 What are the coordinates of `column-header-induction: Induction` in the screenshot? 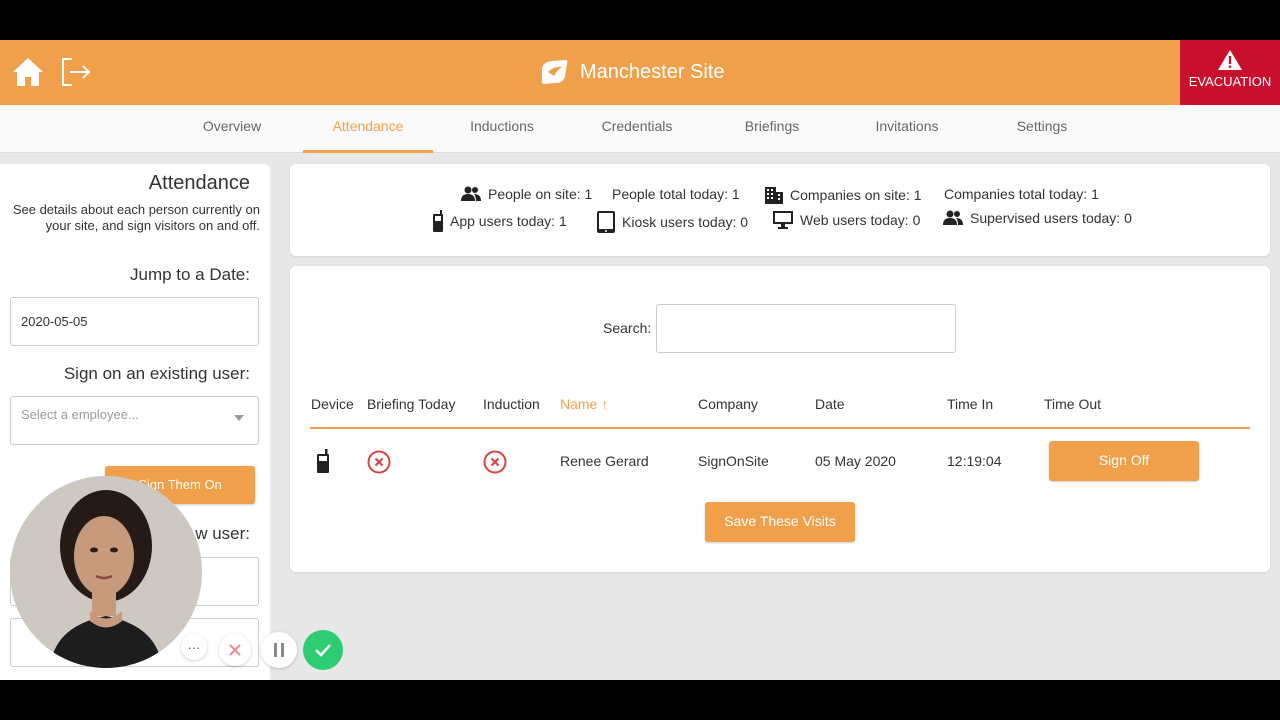 It's located at (511, 404).